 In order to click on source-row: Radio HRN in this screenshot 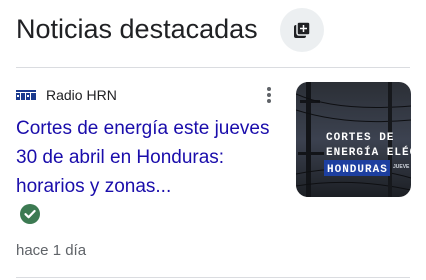, I will do `click(66, 95)`.